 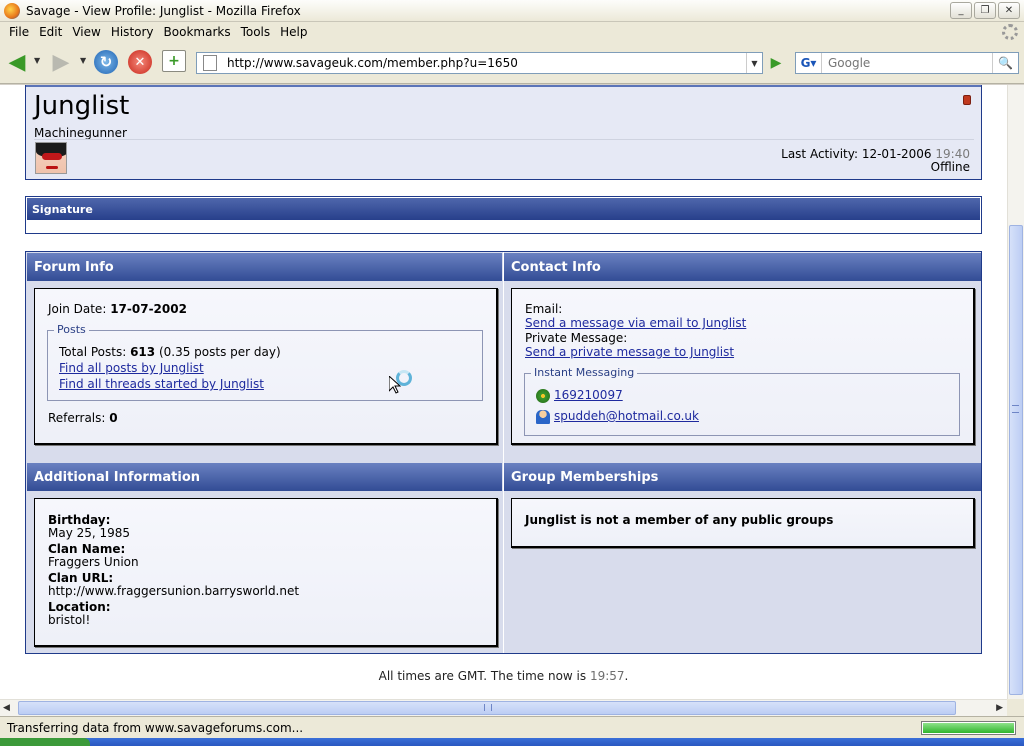 What do you see at coordinates (106, 62) in the screenshot?
I see `reload-icon: ↻` at bounding box center [106, 62].